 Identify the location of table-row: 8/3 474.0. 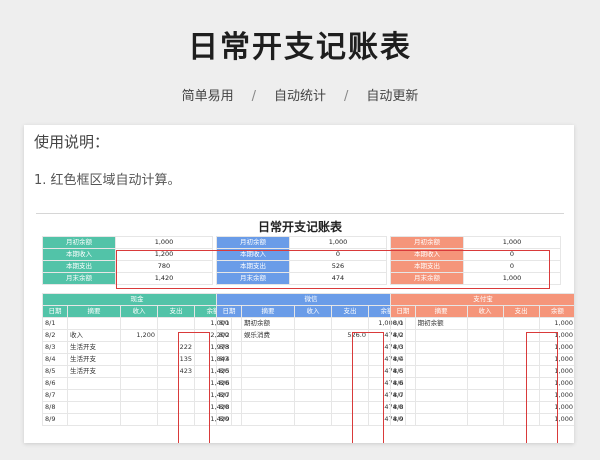
(311, 347).